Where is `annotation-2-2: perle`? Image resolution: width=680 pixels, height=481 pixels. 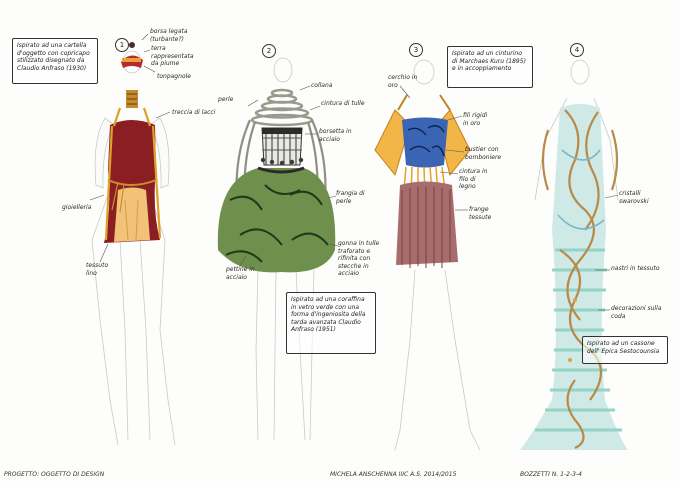
annotation-2-2: perle is located at coordinates (226, 99).